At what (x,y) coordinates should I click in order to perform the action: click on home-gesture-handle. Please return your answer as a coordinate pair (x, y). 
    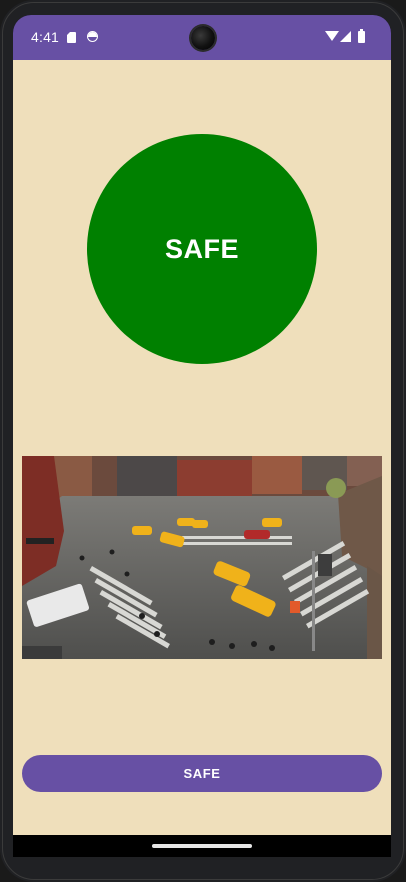
    Looking at the image, I should click on (202, 846).